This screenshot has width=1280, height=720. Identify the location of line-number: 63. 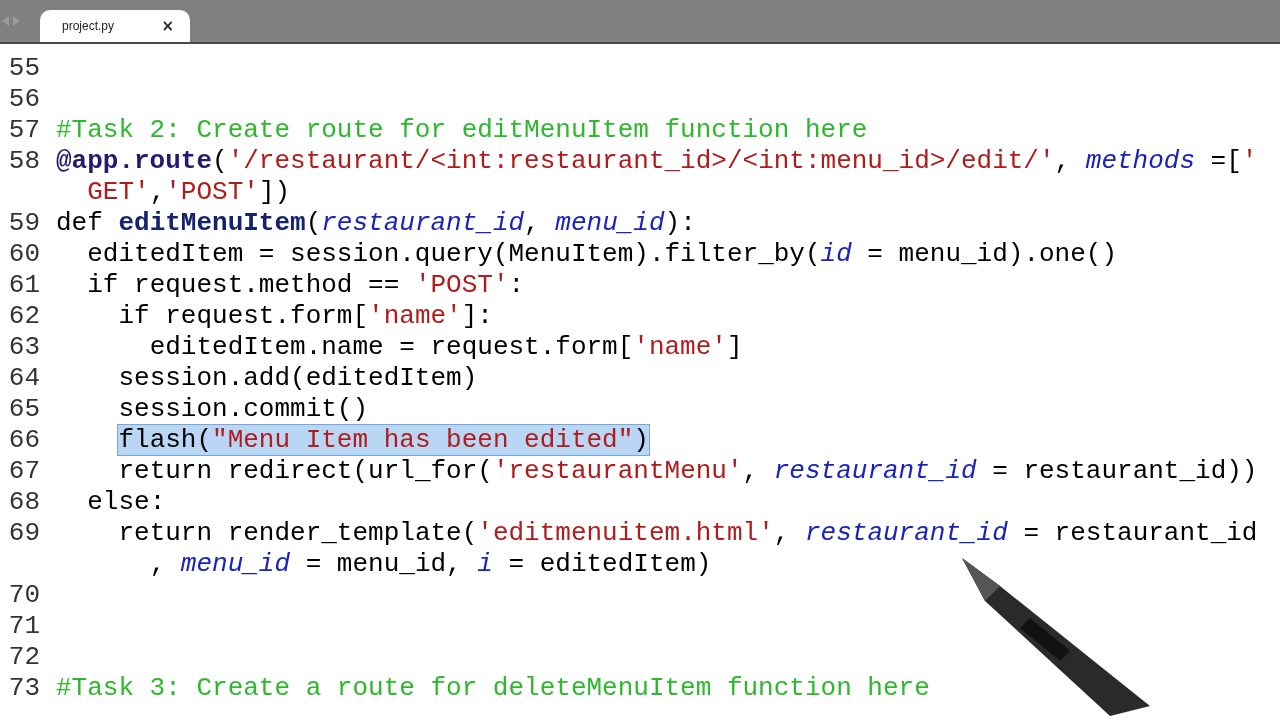
(23, 346).